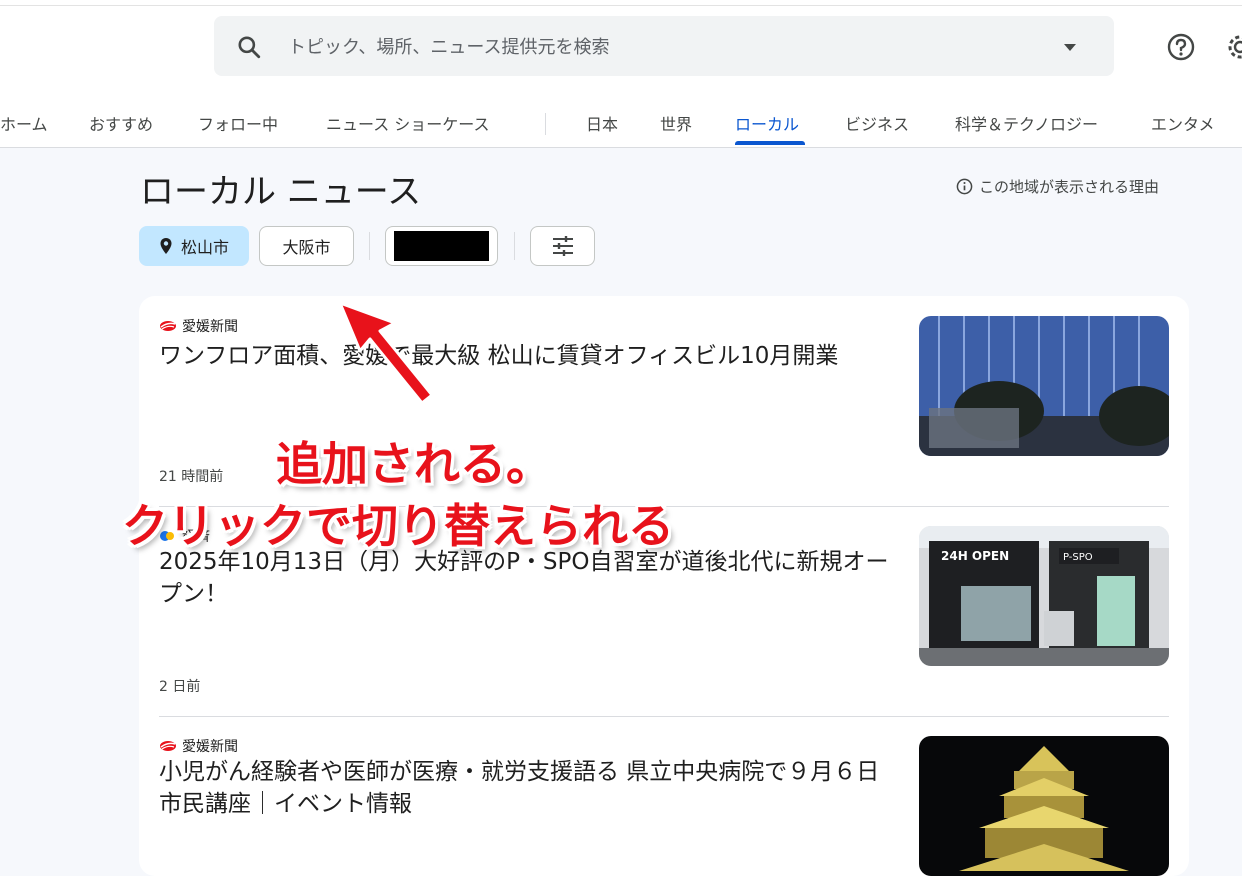 This screenshot has width=1242, height=876. I want to click on location-pin-icon, so click(166, 246).